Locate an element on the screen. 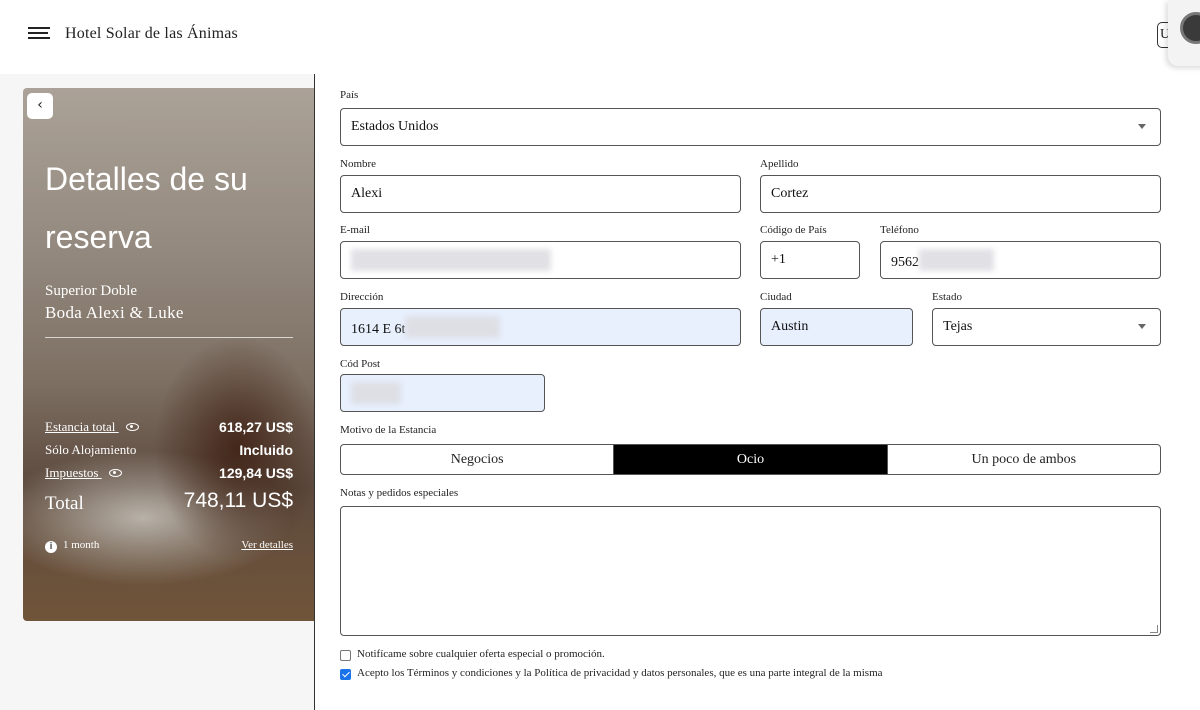 This screenshot has height=710, width=1200. city-field: Austin is located at coordinates (836, 327).